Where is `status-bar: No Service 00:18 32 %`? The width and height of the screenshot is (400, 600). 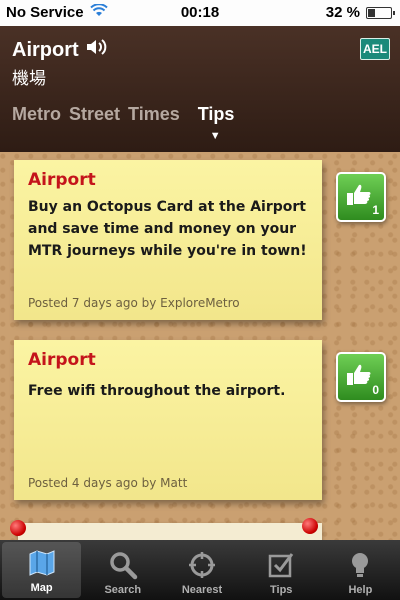
status-bar: No Service 00:18 32 % is located at coordinates (200, 13).